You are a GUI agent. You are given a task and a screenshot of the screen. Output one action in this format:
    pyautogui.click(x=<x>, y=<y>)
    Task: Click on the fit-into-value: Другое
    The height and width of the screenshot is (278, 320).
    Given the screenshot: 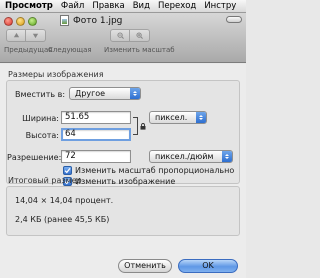 What is the action you would take?
    pyautogui.click(x=90, y=93)
    